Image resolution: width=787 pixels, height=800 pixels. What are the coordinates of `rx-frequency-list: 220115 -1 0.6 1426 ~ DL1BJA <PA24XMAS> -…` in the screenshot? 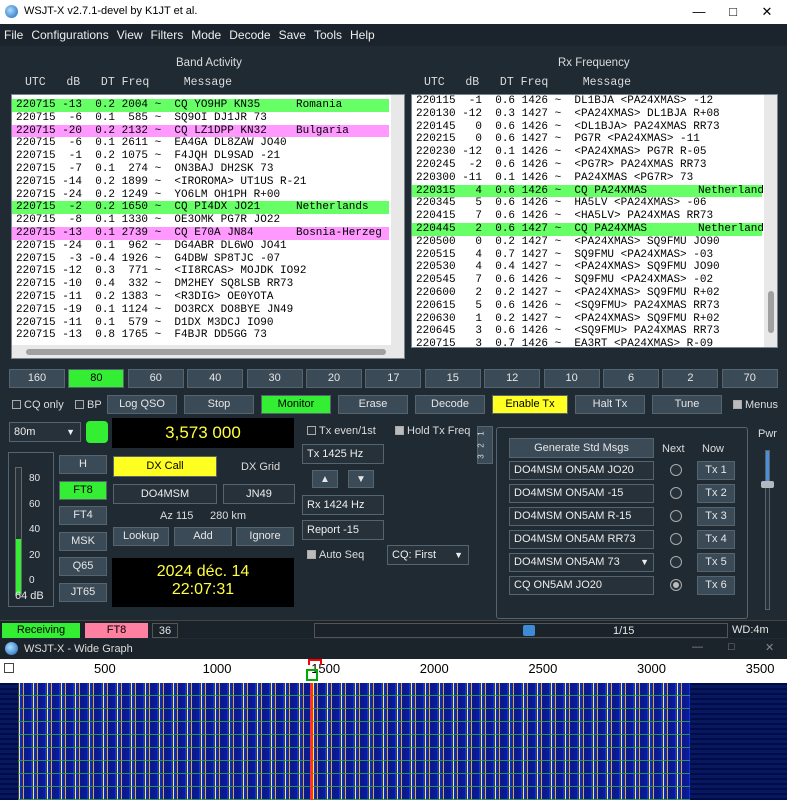 It's located at (594, 221).